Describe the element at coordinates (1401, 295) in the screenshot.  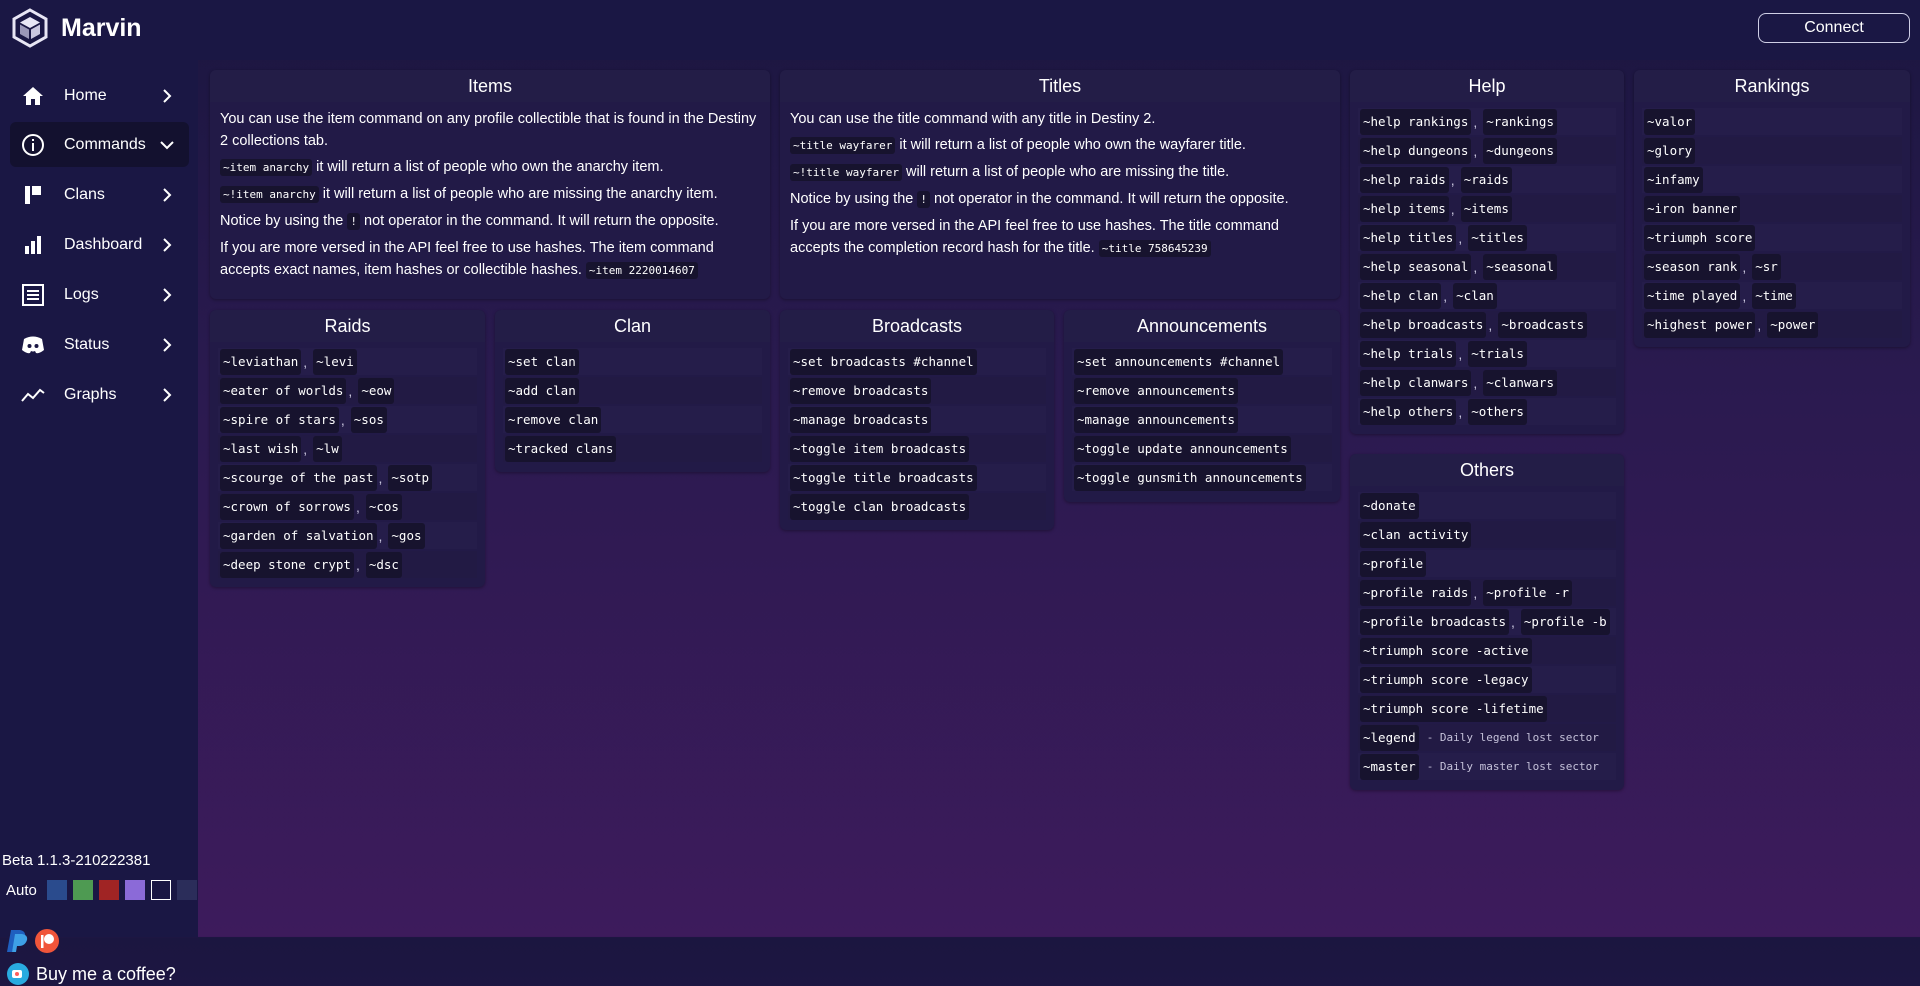
I see `command-code: ~help clan` at that location.